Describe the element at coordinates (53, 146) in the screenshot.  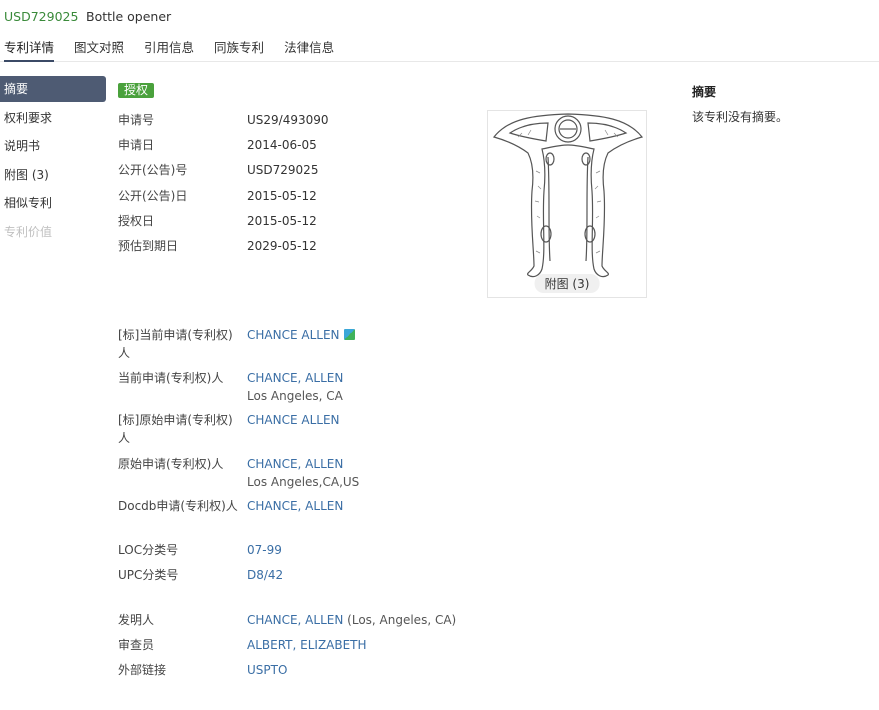
I see `sidebar-item-description: 说明书` at that location.